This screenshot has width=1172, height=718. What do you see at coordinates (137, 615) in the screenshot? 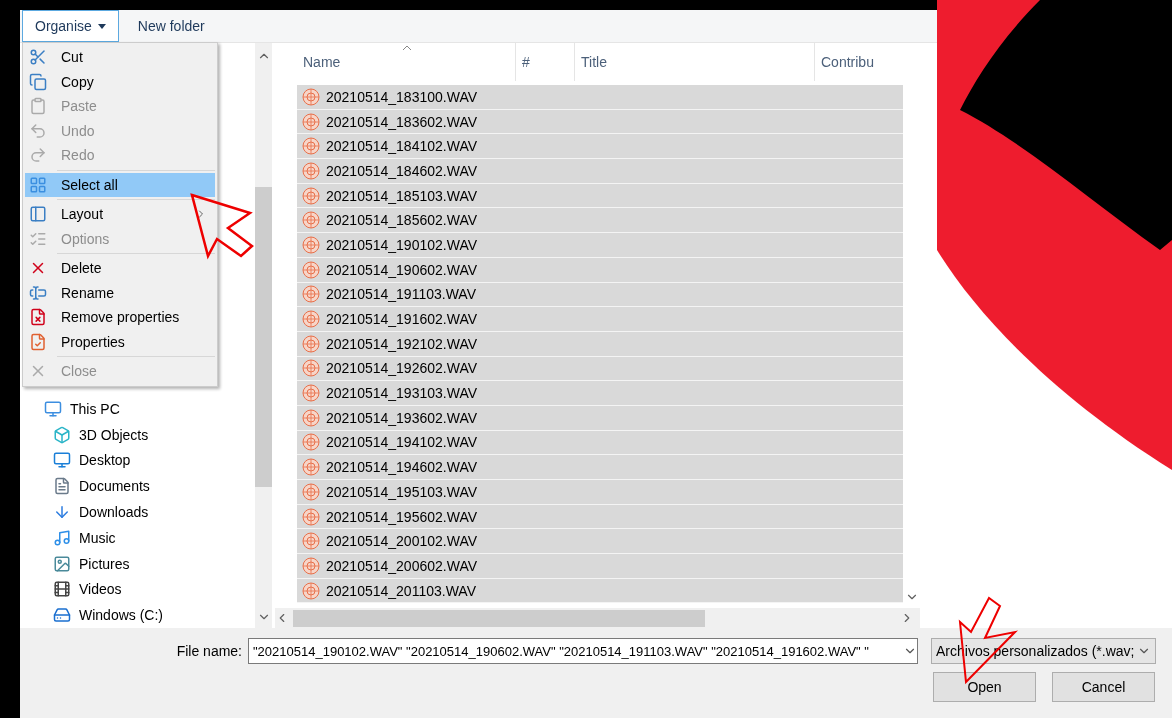
I see `nav-item: Windows (C:)` at bounding box center [137, 615].